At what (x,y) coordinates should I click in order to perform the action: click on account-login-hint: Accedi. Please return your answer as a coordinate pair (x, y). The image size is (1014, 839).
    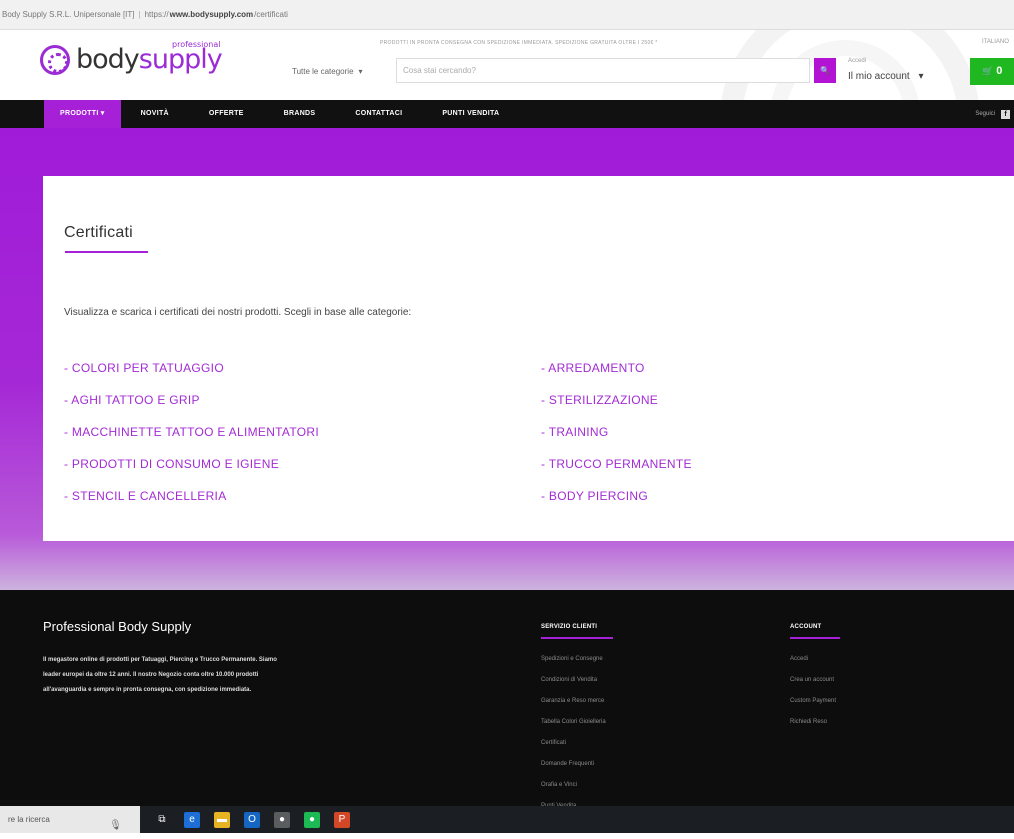
    Looking at the image, I should click on (857, 61).